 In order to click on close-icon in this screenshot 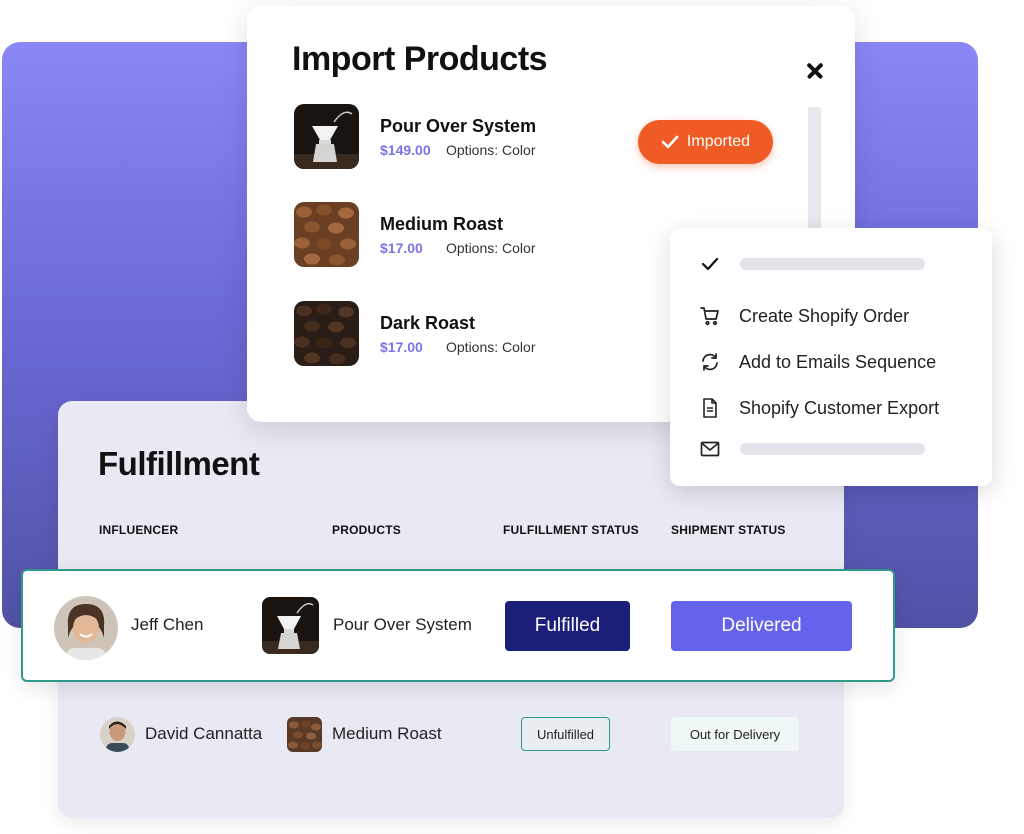, I will do `click(815, 71)`.